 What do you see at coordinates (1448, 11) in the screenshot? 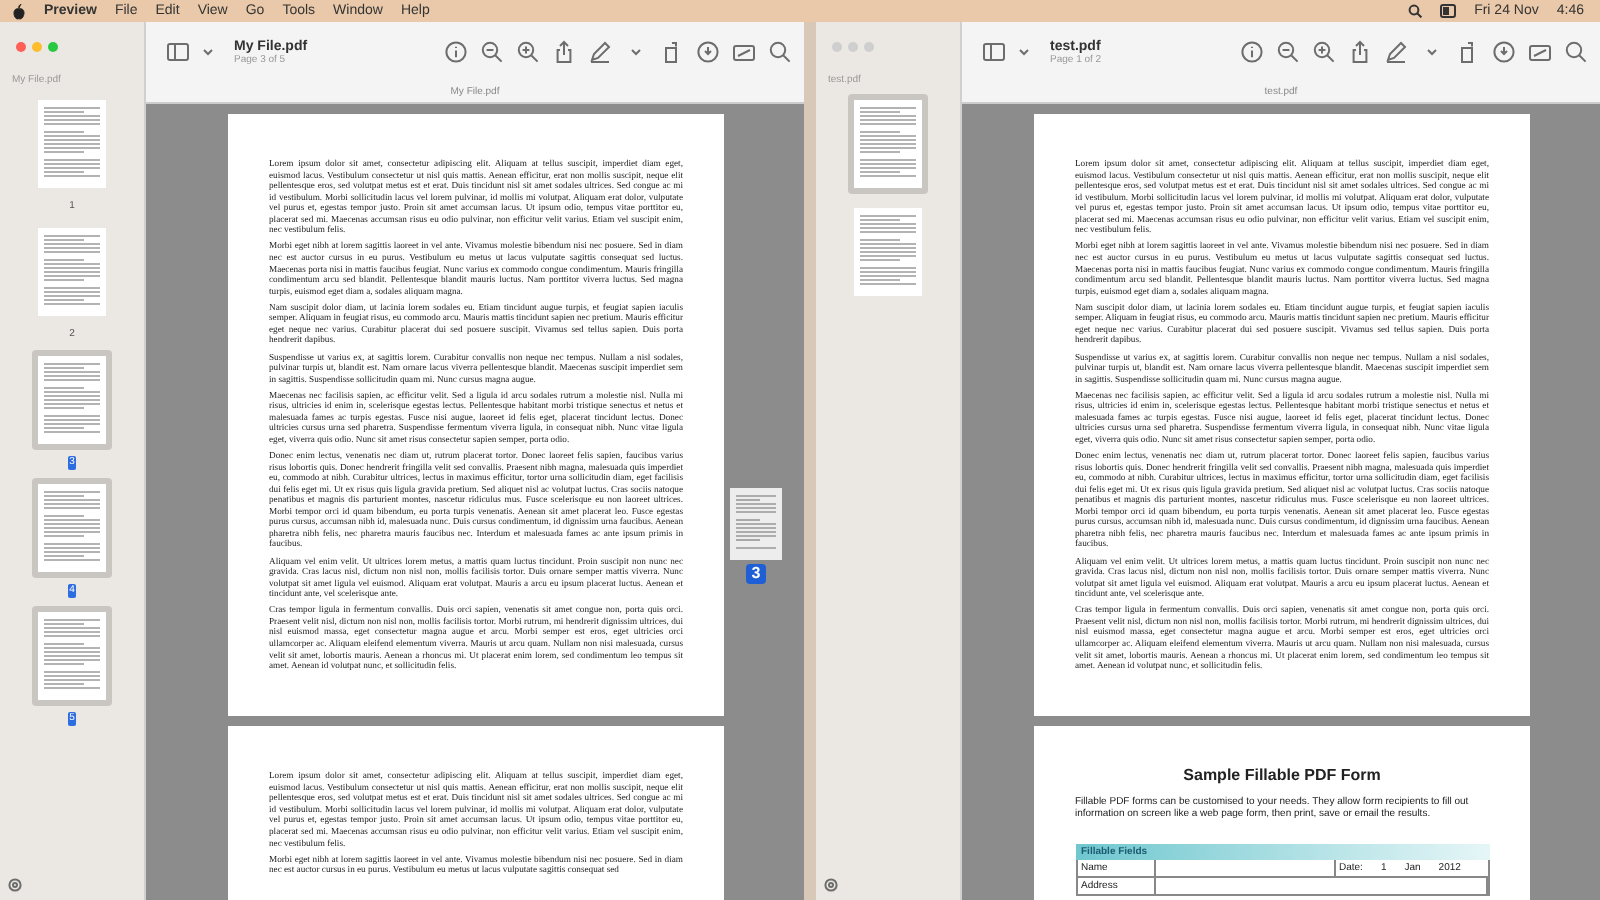
I see `control-center-icon` at bounding box center [1448, 11].